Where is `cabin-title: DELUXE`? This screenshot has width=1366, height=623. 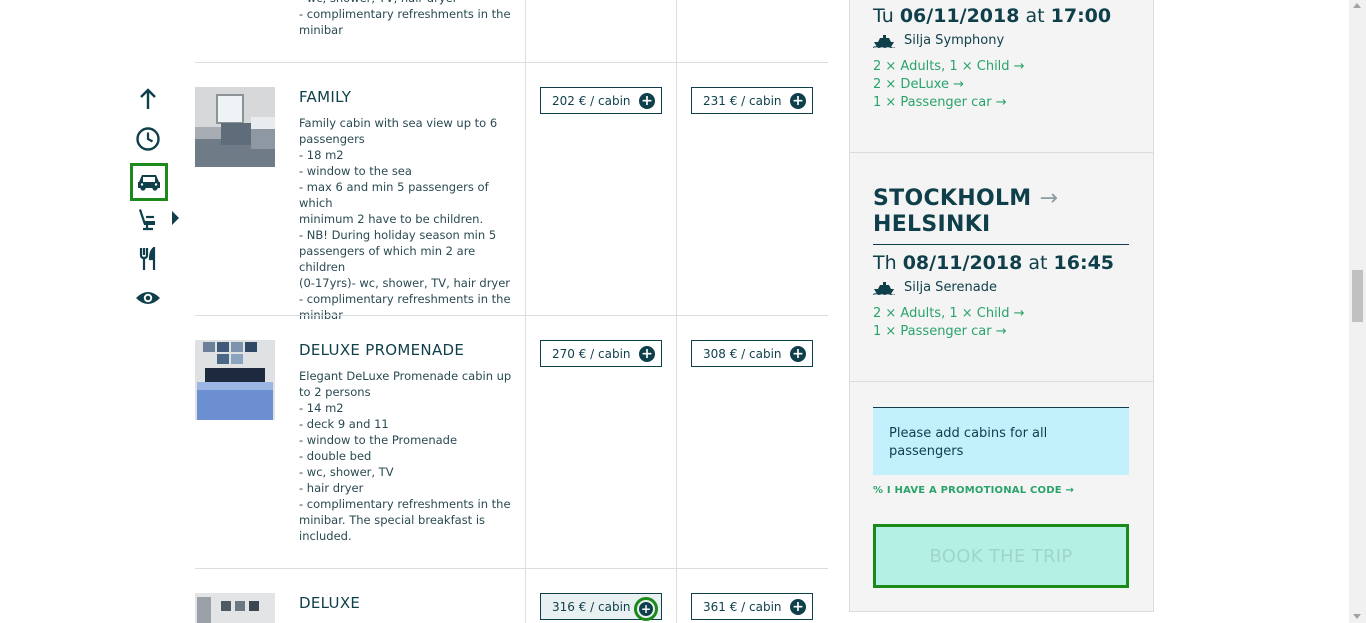
cabin-title: DELUXE is located at coordinates (330, 603).